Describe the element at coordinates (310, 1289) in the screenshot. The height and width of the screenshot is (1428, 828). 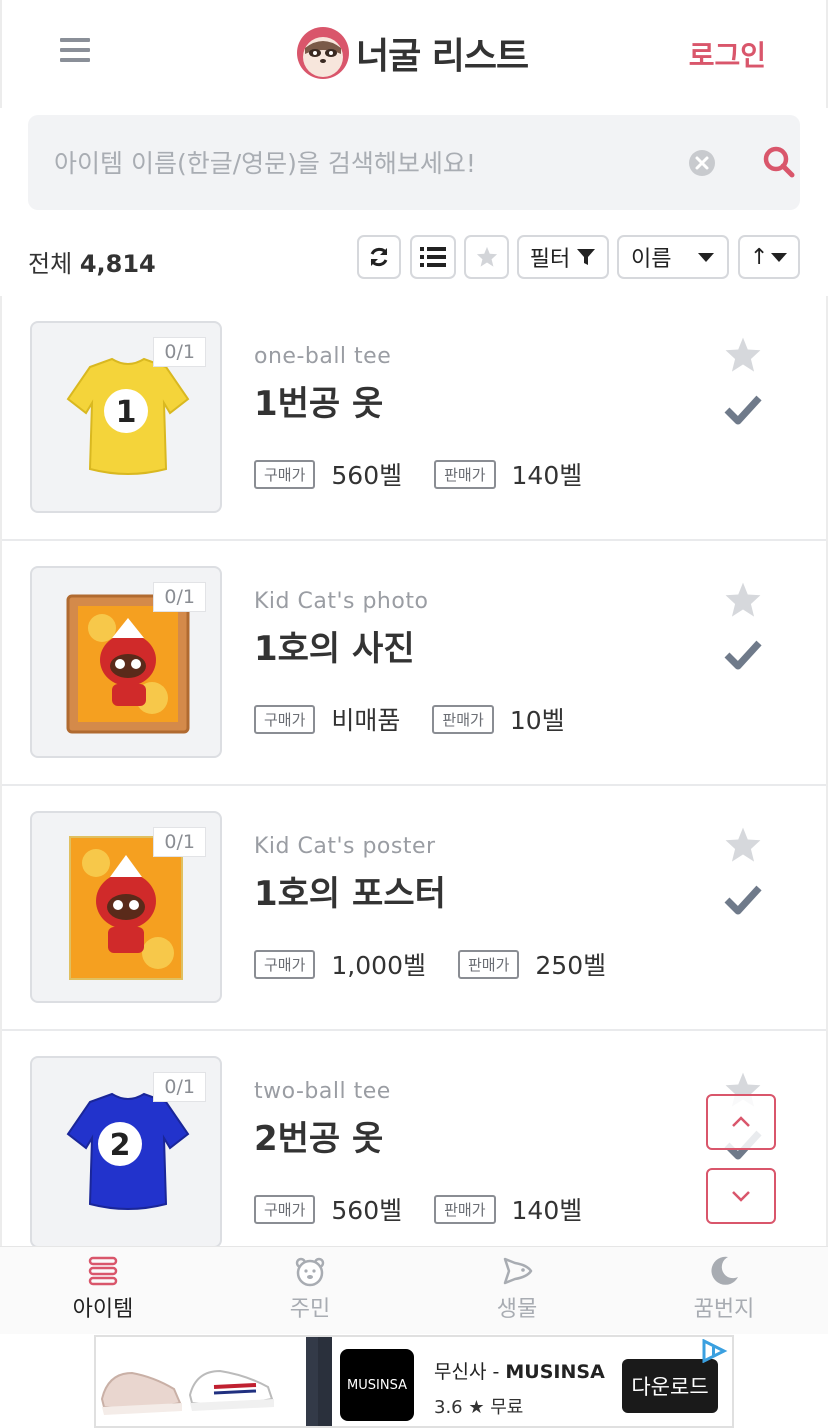
I see `nav-tab-villagers: 주민` at that location.